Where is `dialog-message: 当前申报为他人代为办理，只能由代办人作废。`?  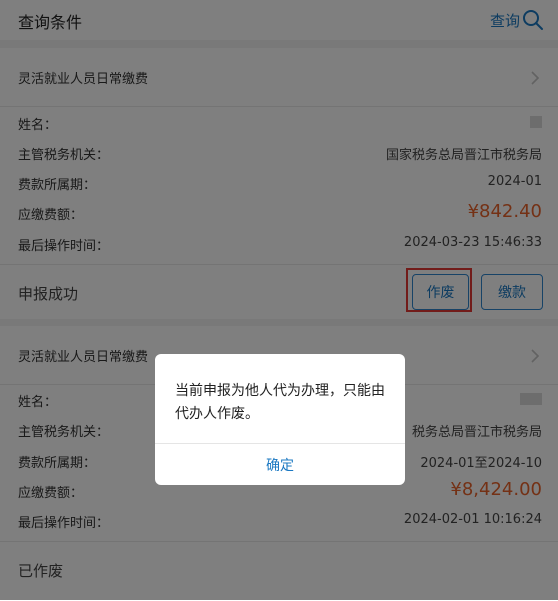 dialog-message: 当前申报为他人代为办理，只能由代办人作废。 is located at coordinates (280, 402).